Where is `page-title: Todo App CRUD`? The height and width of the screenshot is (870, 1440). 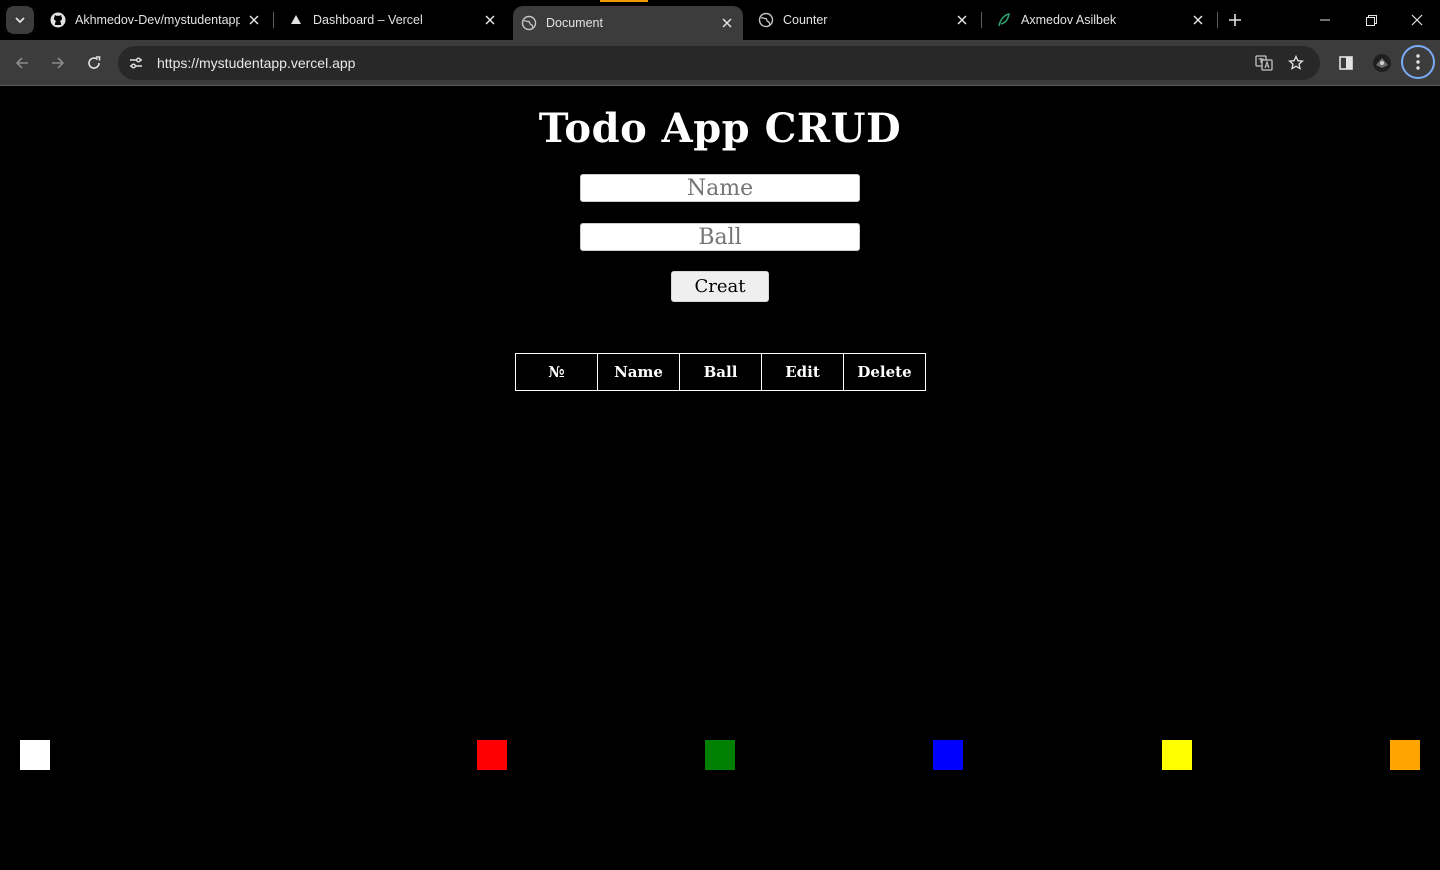
page-title: Todo App CRUD is located at coordinates (720, 128).